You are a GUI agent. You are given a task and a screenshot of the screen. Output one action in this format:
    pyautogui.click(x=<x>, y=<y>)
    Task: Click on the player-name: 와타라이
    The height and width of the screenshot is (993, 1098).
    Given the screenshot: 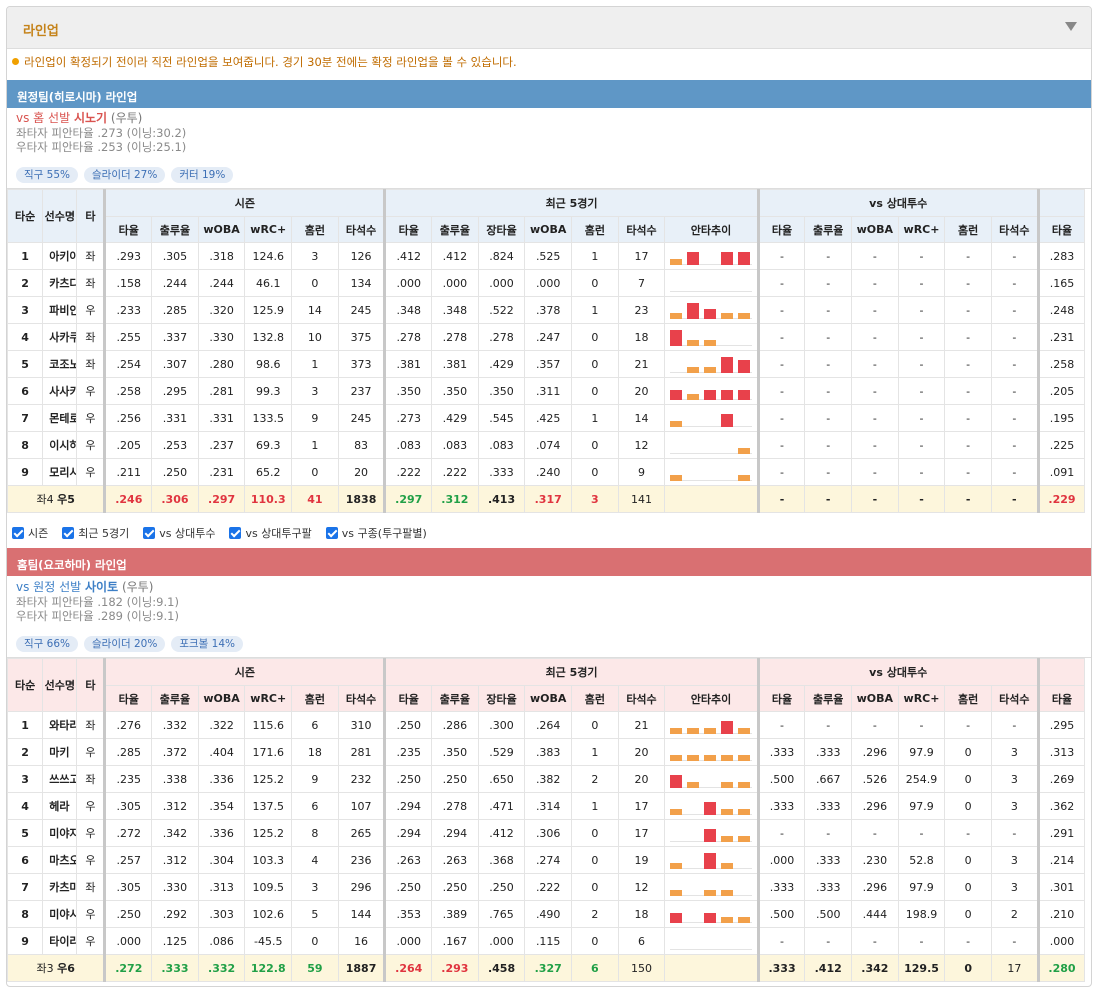 What is the action you would take?
    pyautogui.click(x=60, y=725)
    